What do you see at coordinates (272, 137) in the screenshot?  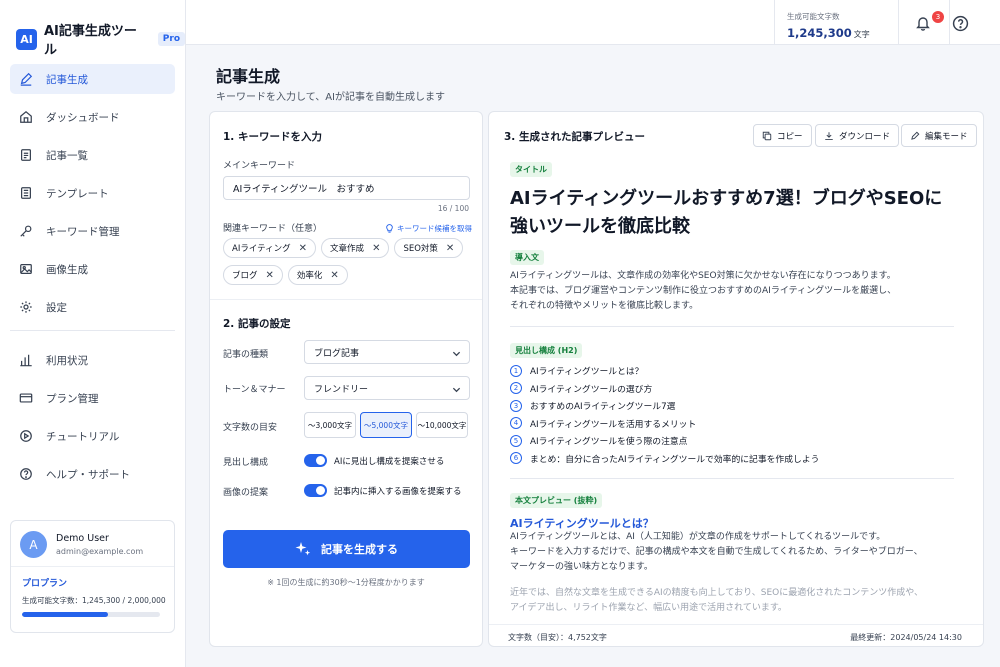 I see `section-title-keywords: 1. キーワードを入力` at bounding box center [272, 137].